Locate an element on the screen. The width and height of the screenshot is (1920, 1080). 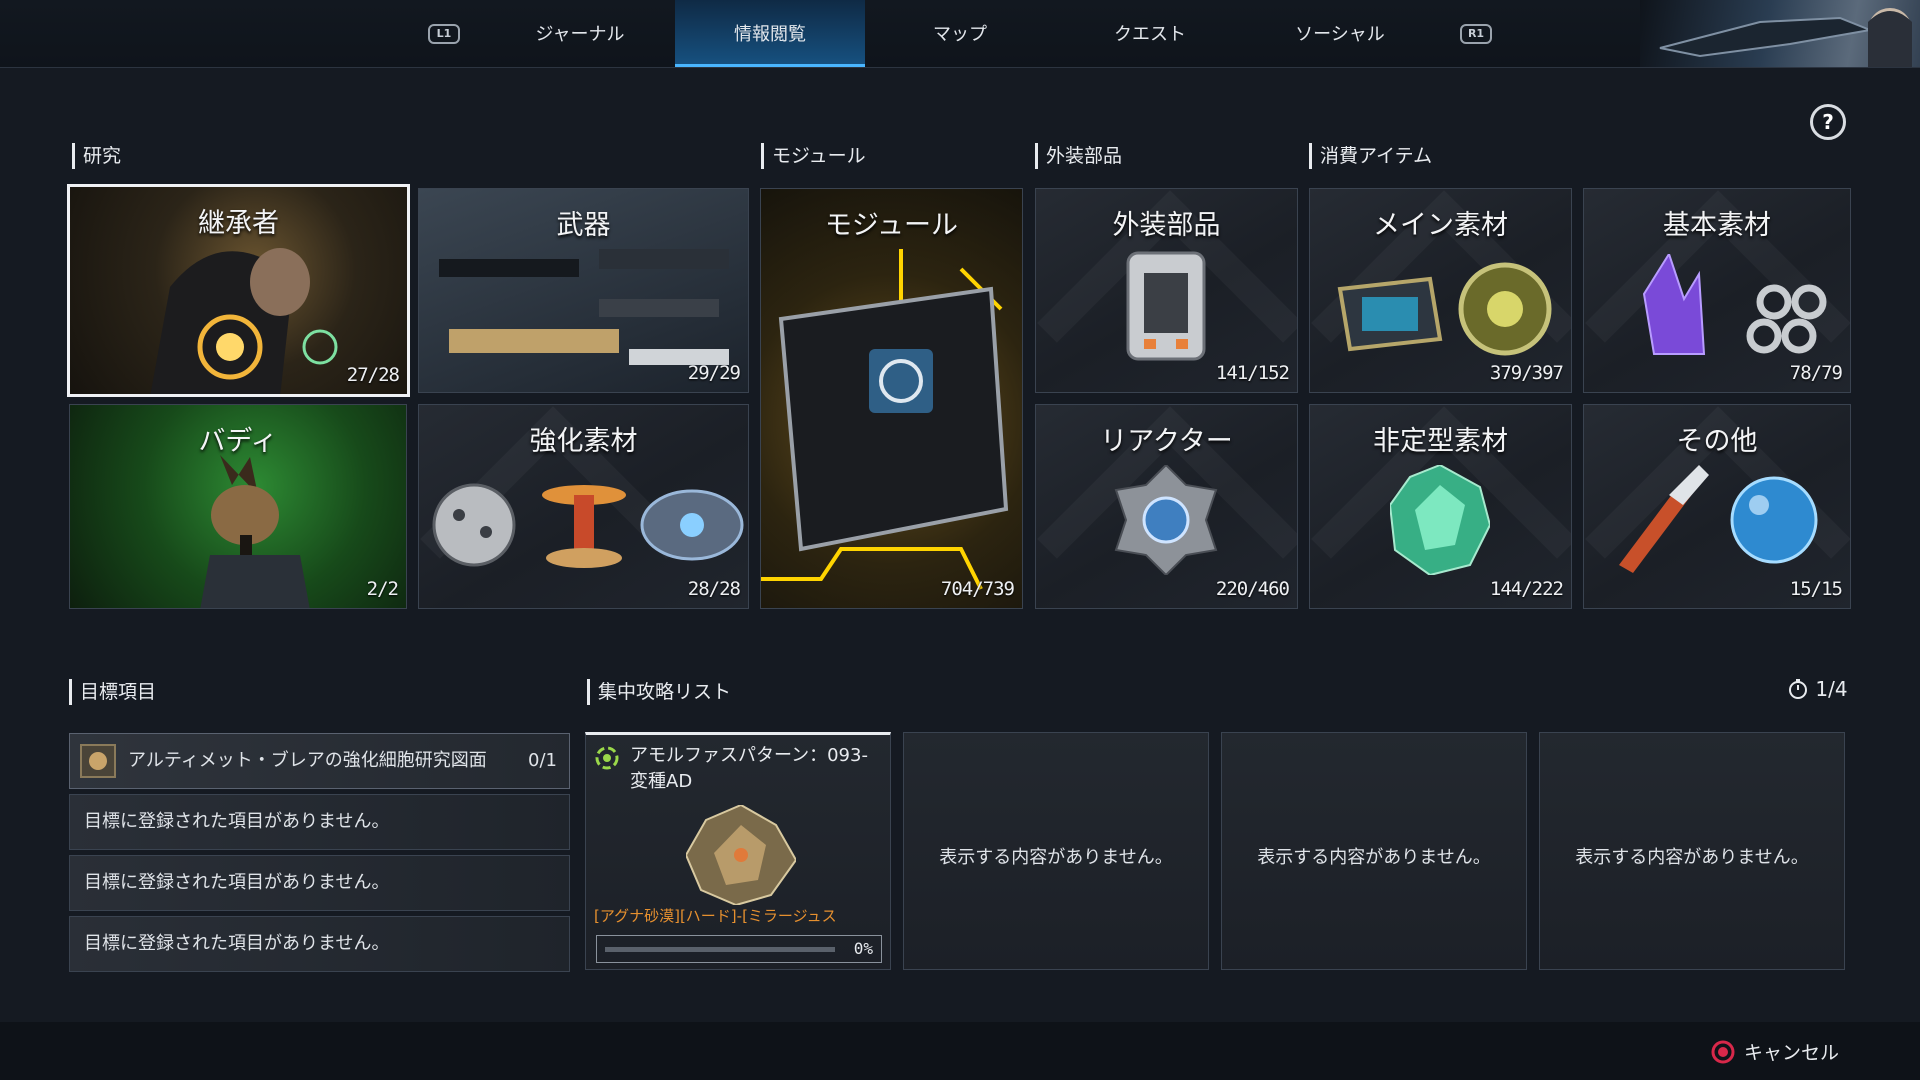
external-part-icon is located at coordinates (1166, 306).